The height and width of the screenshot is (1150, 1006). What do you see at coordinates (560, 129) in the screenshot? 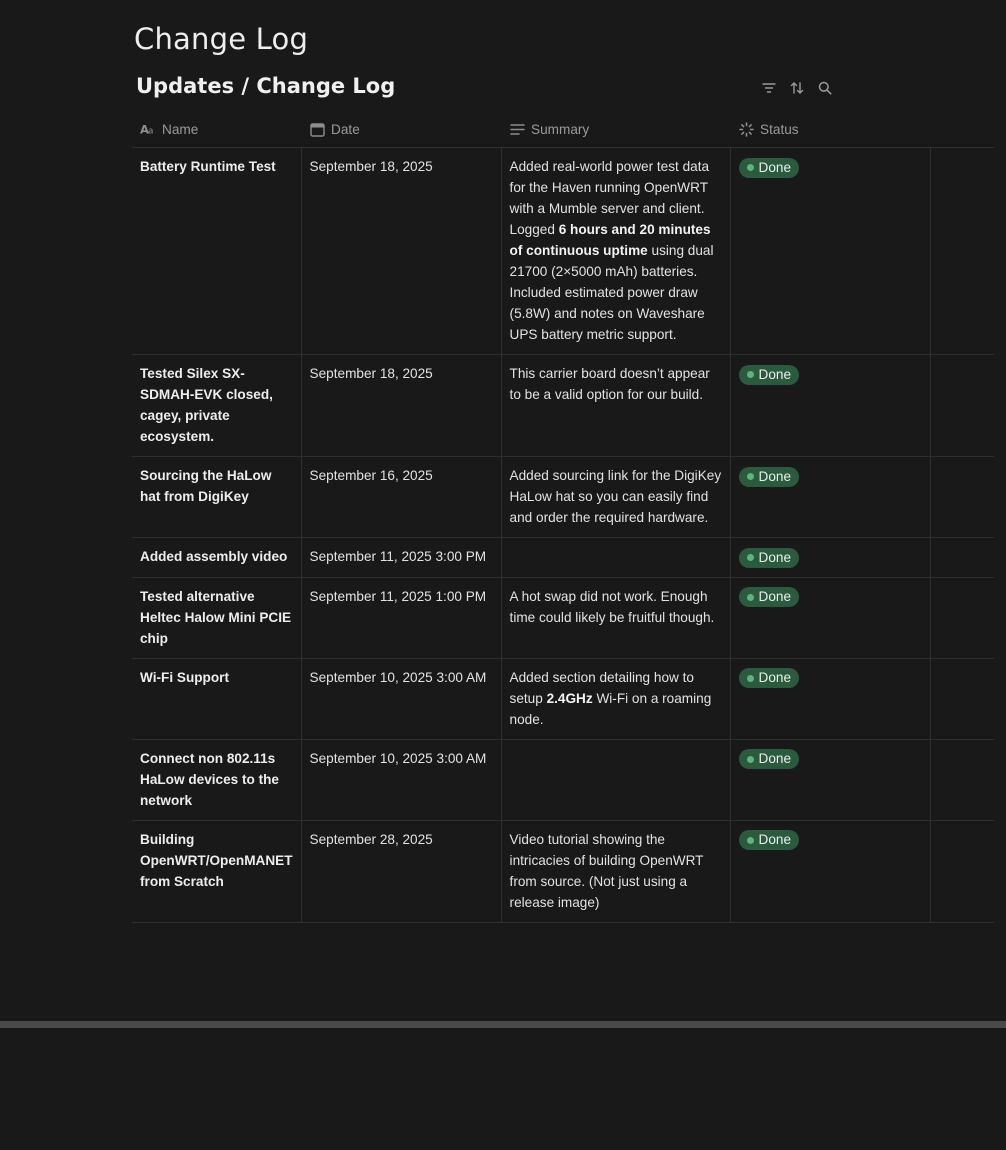
I see `column-header-label: Summary` at bounding box center [560, 129].